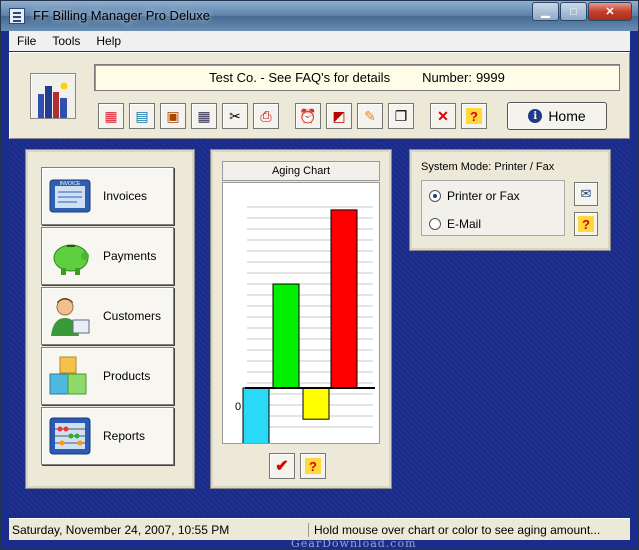 Image resolution: width=639 pixels, height=550 pixels. Describe the element at coordinates (108, 41) in the screenshot. I see `menu-help: Help` at that location.